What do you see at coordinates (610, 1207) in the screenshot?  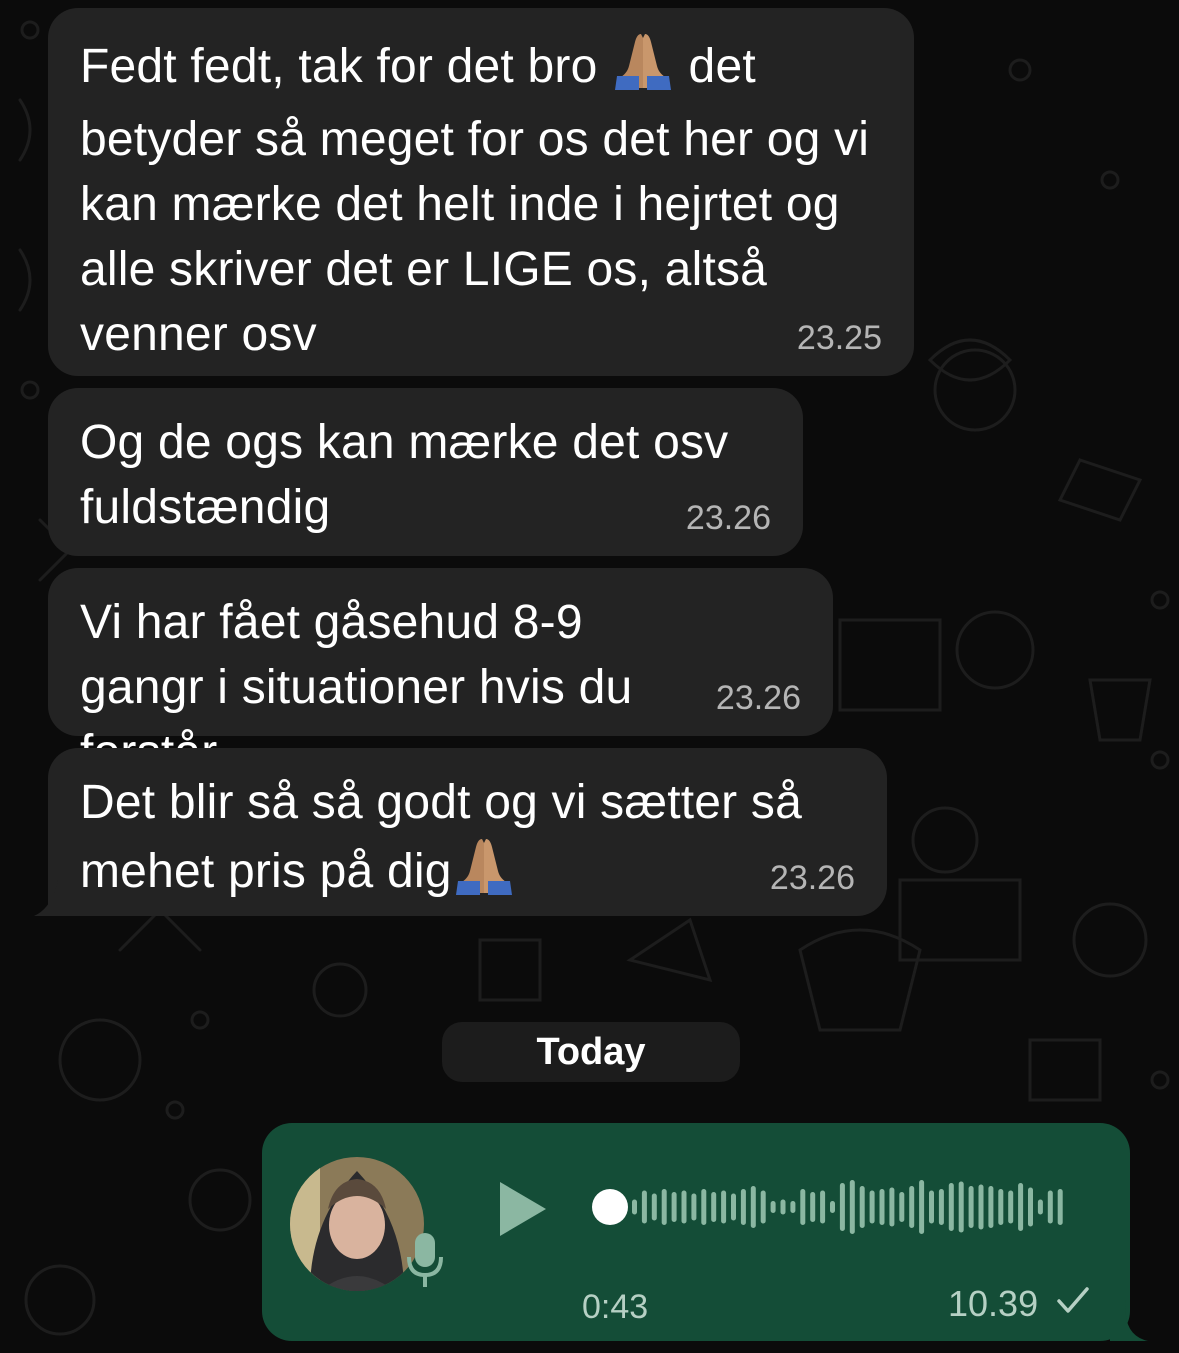 I see `playback-position-knob` at bounding box center [610, 1207].